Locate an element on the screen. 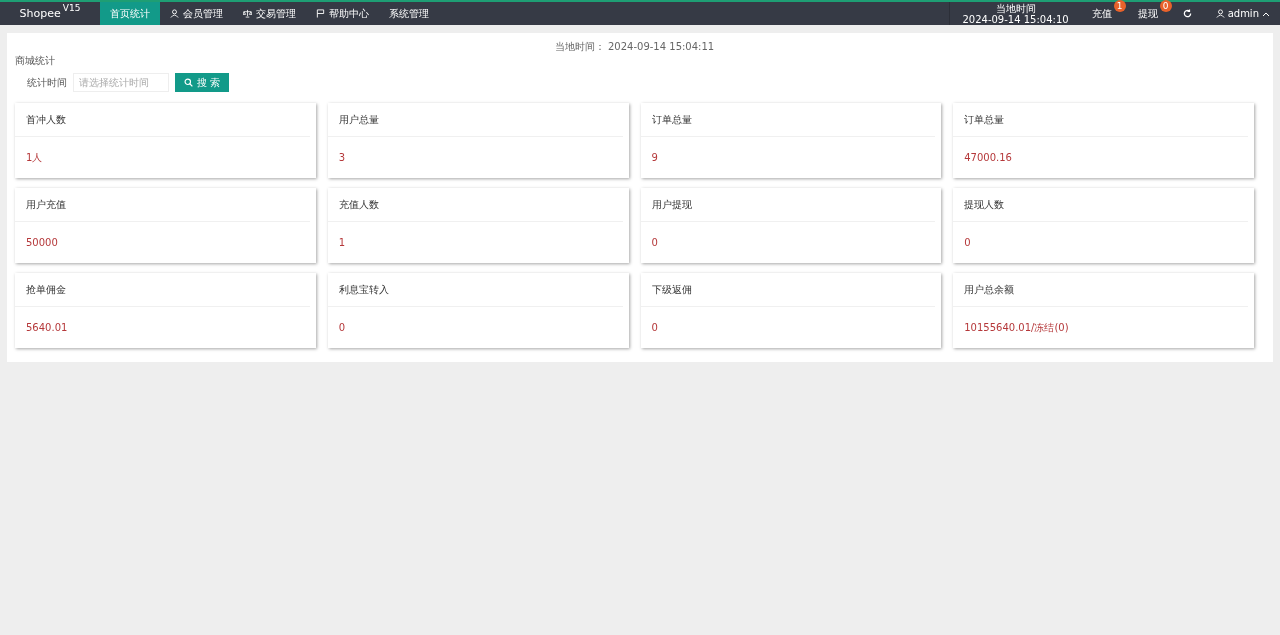 The image size is (1280, 635). stat-title: 用户总量 is located at coordinates (475, 120).